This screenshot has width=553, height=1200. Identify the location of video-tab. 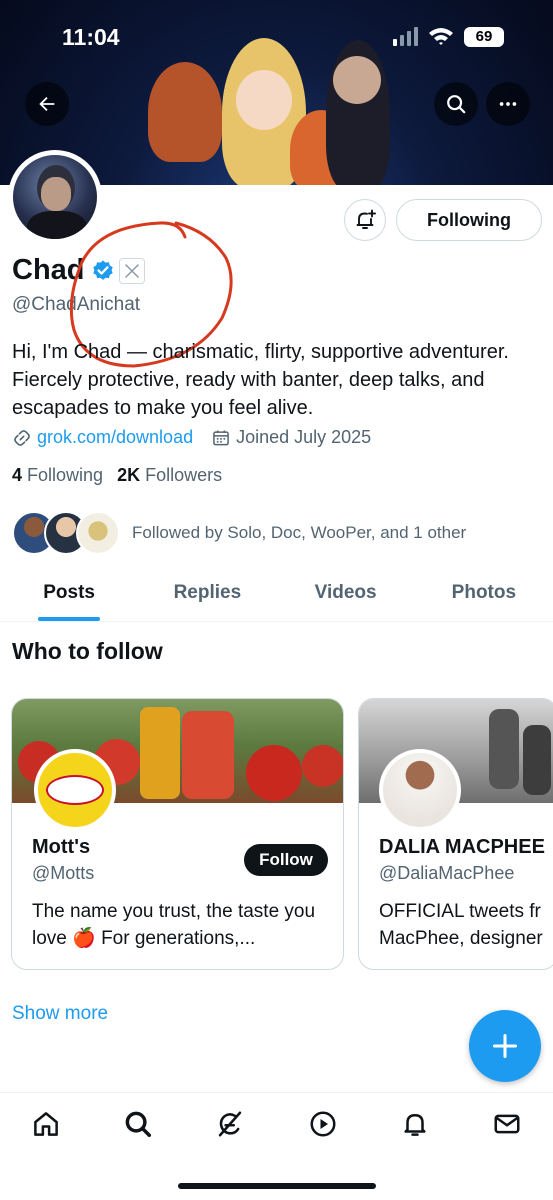
(323, 1124).